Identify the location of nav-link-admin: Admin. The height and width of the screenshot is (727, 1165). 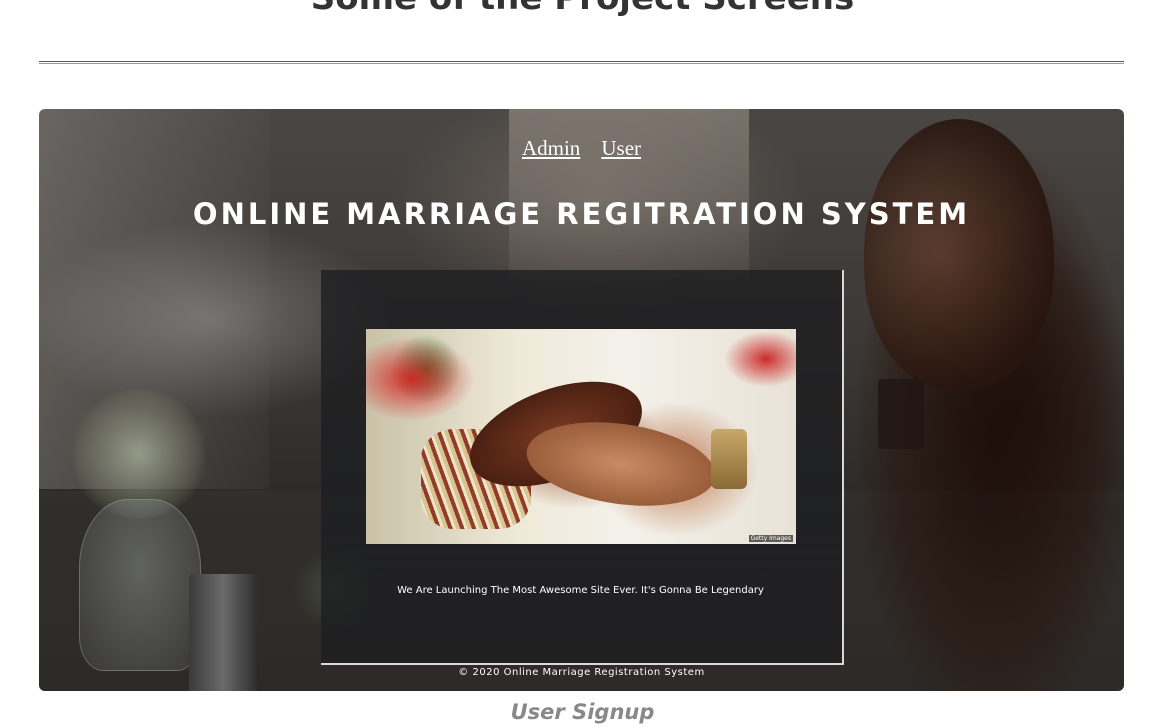
(551, 148).